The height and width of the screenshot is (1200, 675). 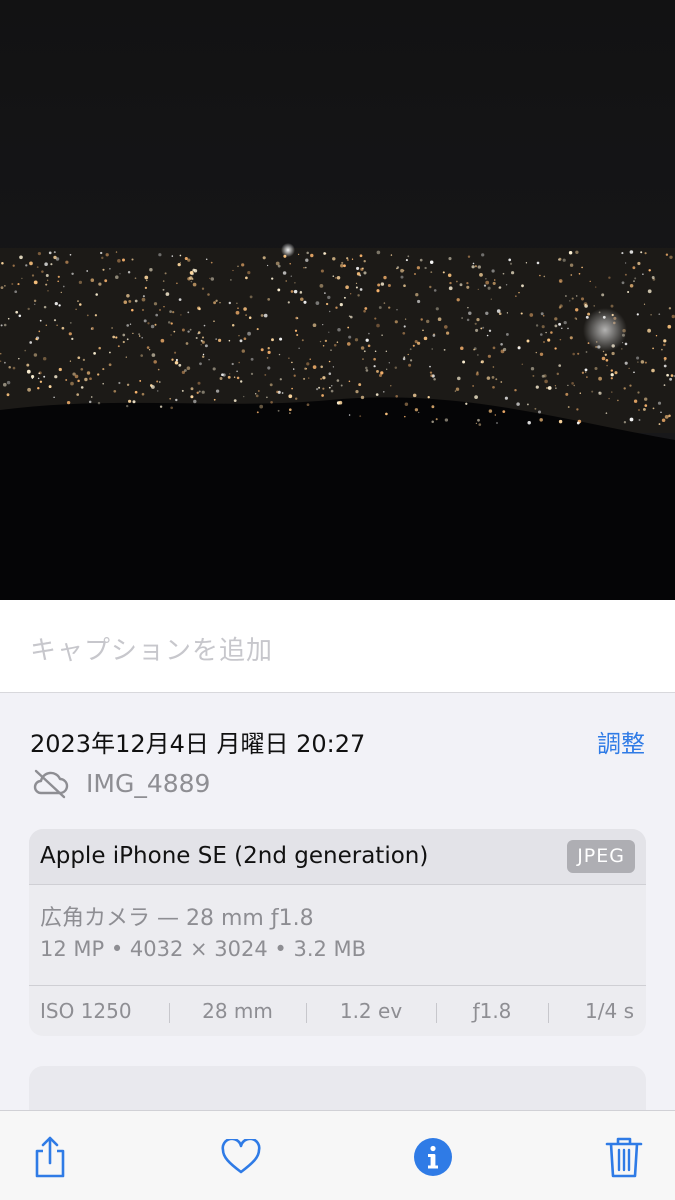 I want to click on lens-info: 広角カメラ — 28 mm ƒ1.8, so click(x=177, y=918).